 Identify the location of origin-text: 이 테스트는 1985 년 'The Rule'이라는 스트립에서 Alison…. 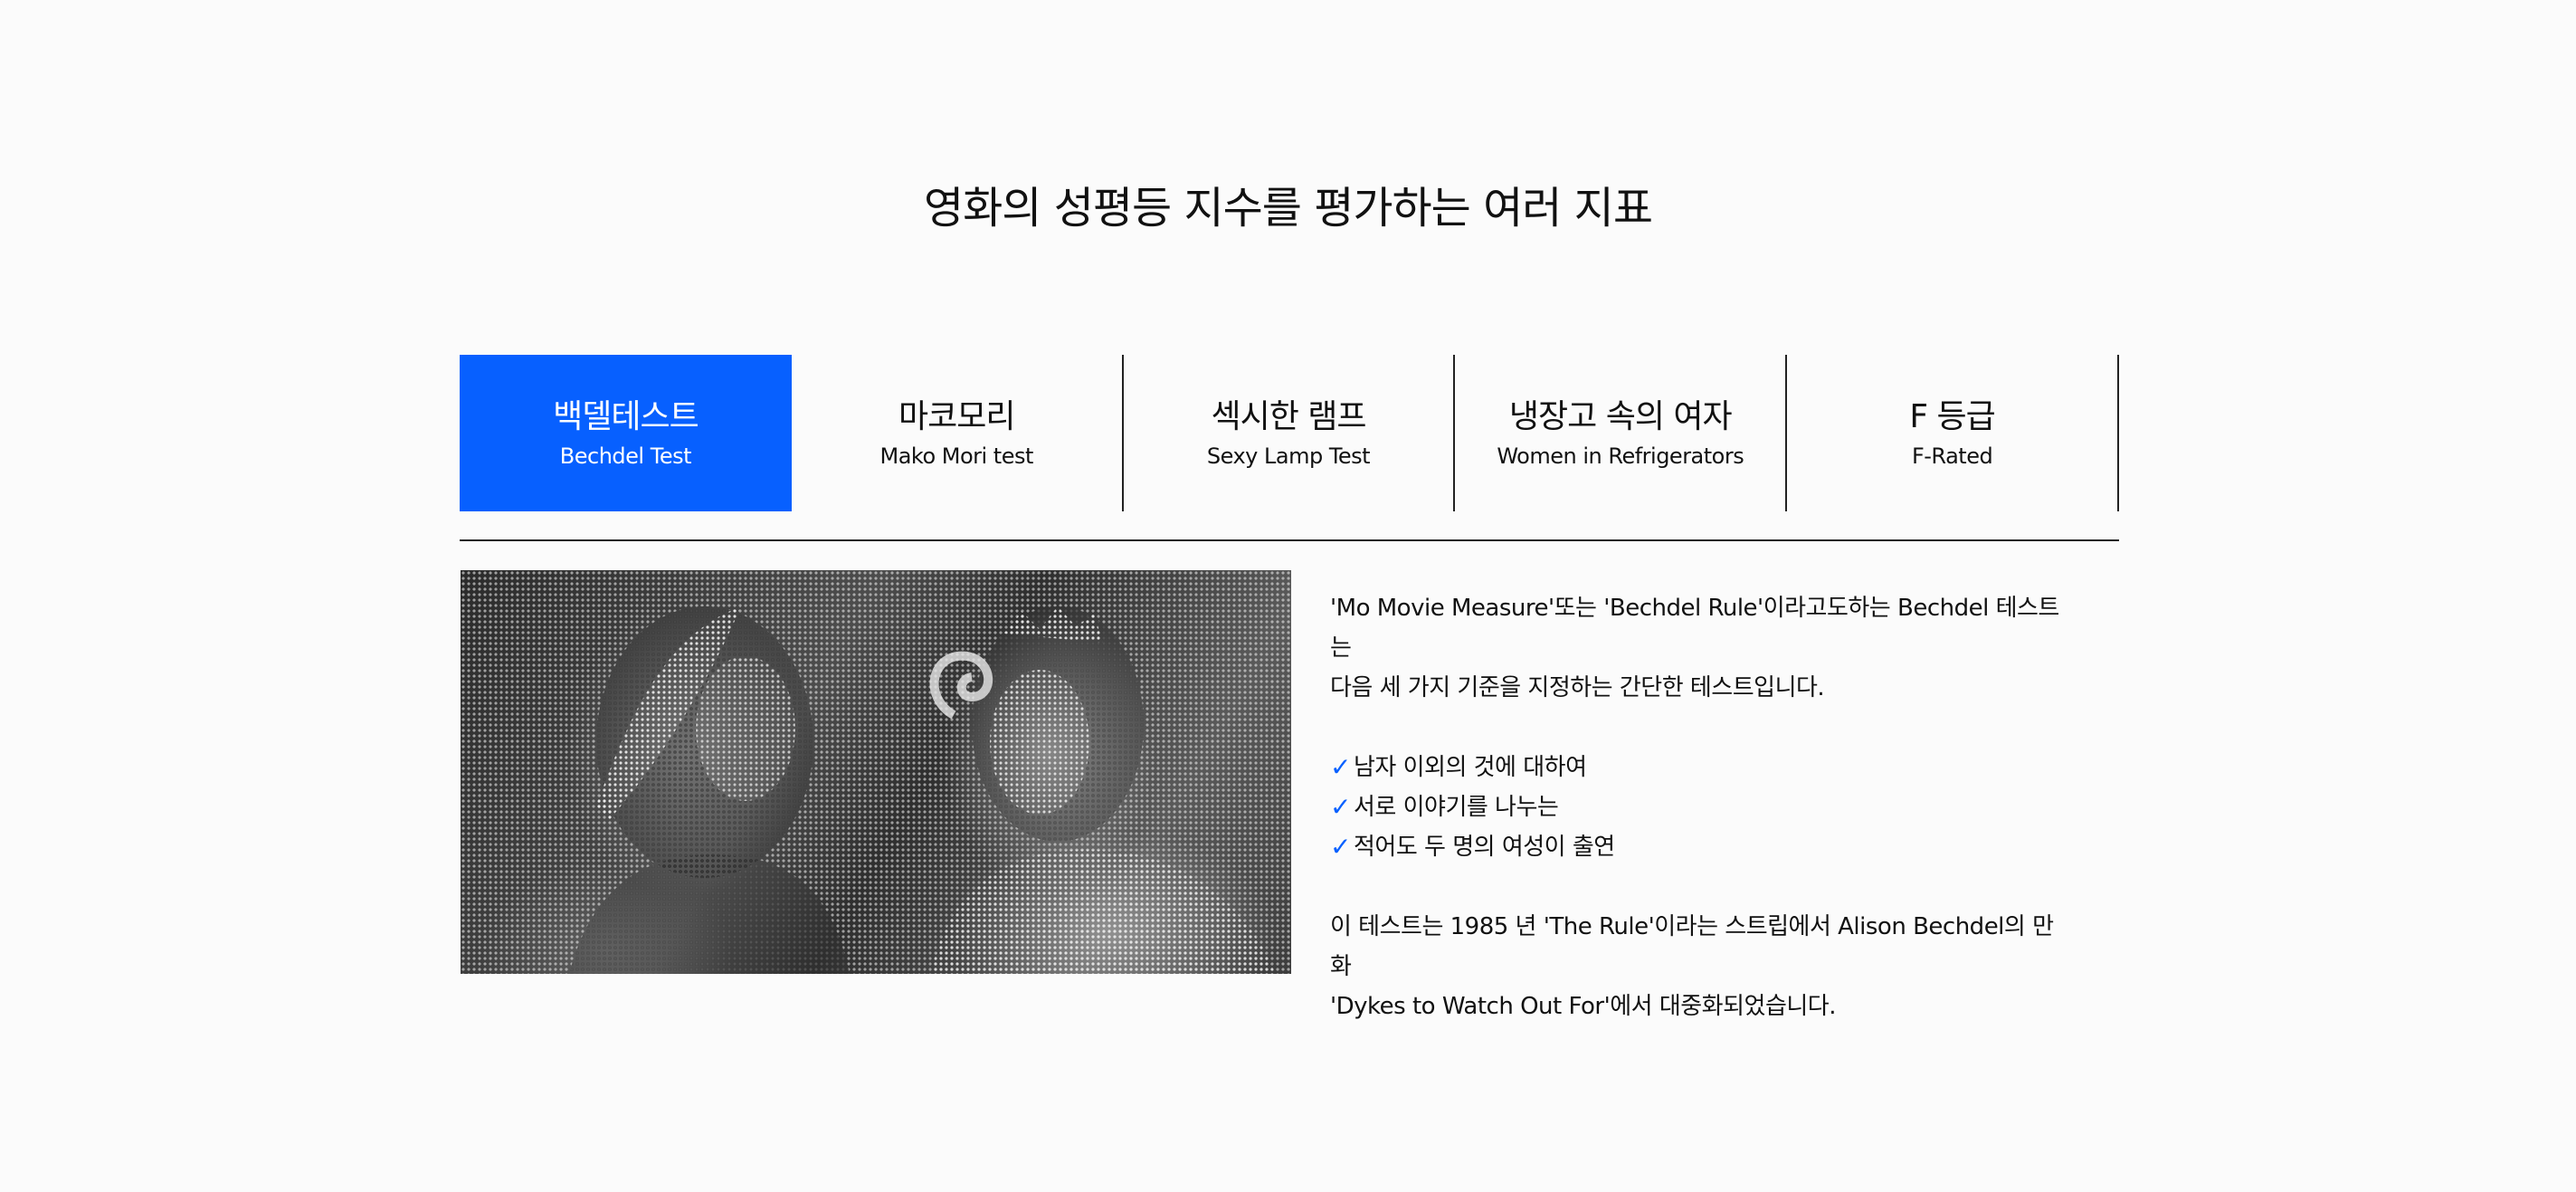
(1692, 946).